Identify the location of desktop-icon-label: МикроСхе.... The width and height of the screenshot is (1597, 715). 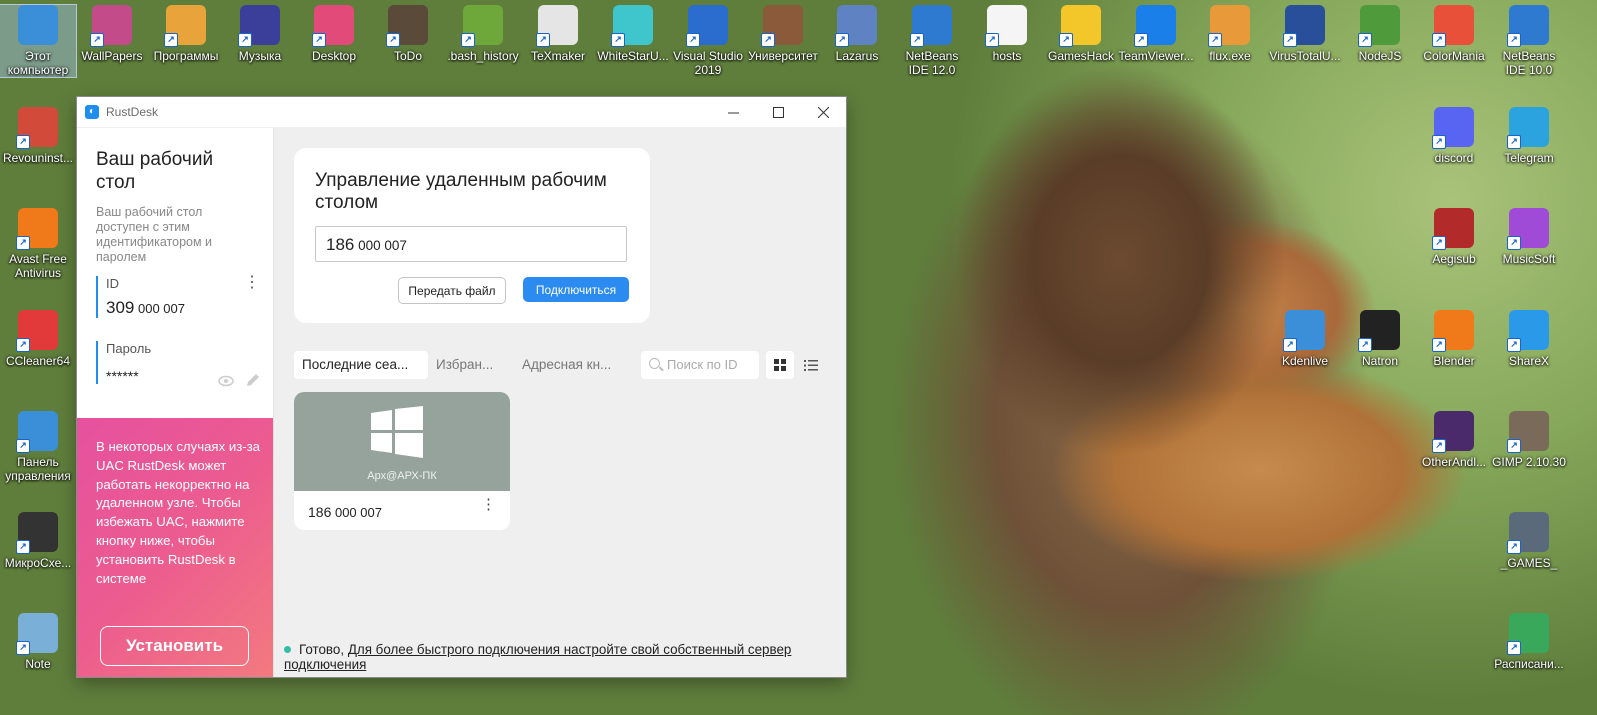
(38, 563).